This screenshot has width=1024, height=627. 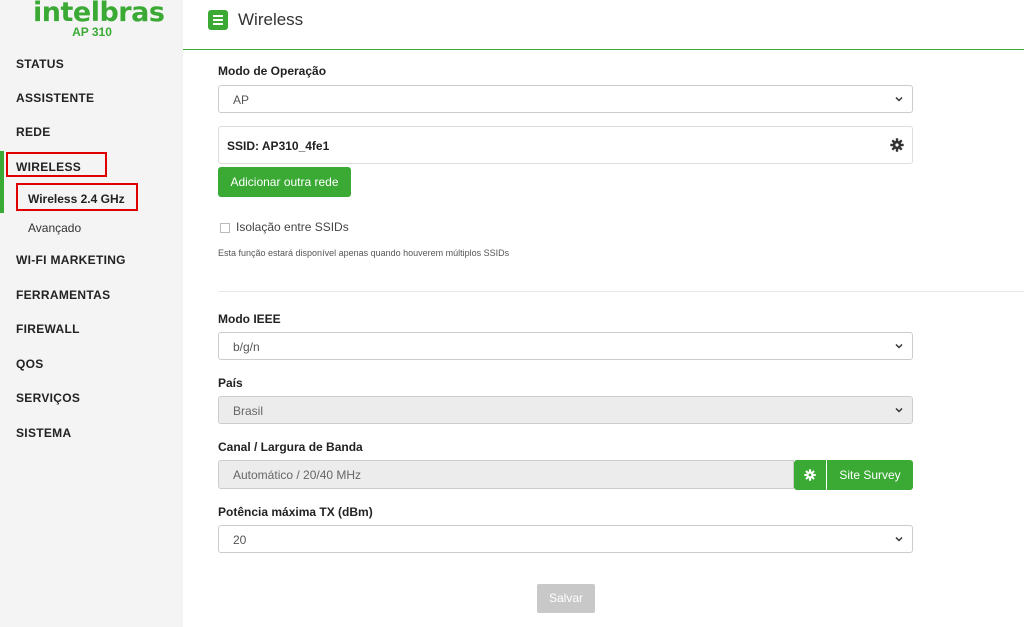 What do you see at coordinates (870, 475) in the screenshot?
I see `site-survey-button: Site Survey` at bounding box center [870, 475].